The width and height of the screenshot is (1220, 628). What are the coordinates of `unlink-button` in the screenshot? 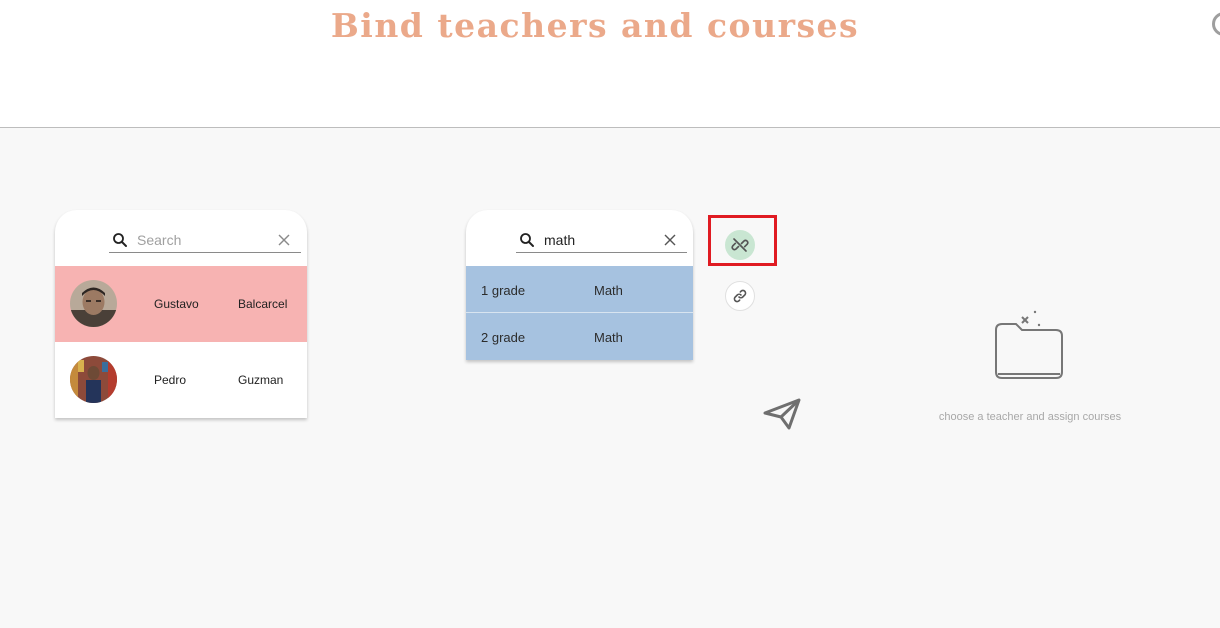 It's located at (740, 245).